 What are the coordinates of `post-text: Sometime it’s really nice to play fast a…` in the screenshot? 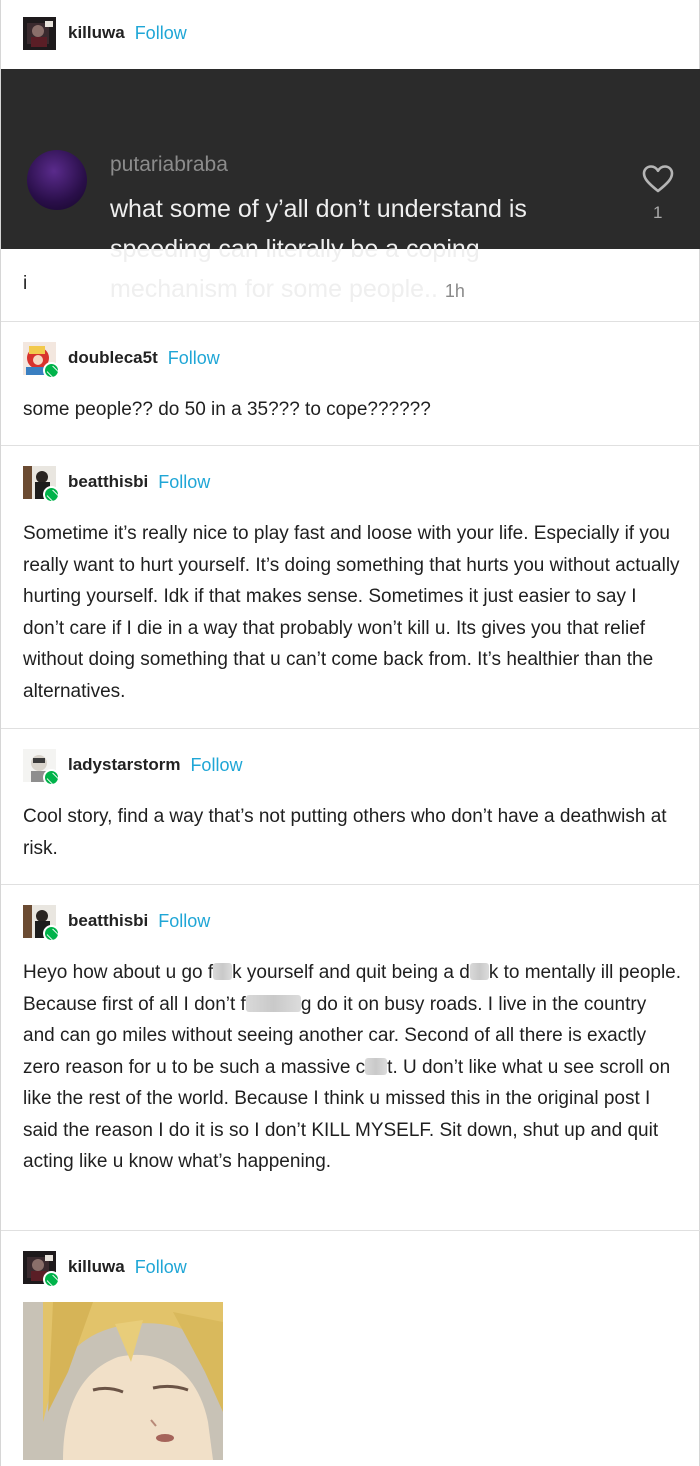 It's located at (351, 612).